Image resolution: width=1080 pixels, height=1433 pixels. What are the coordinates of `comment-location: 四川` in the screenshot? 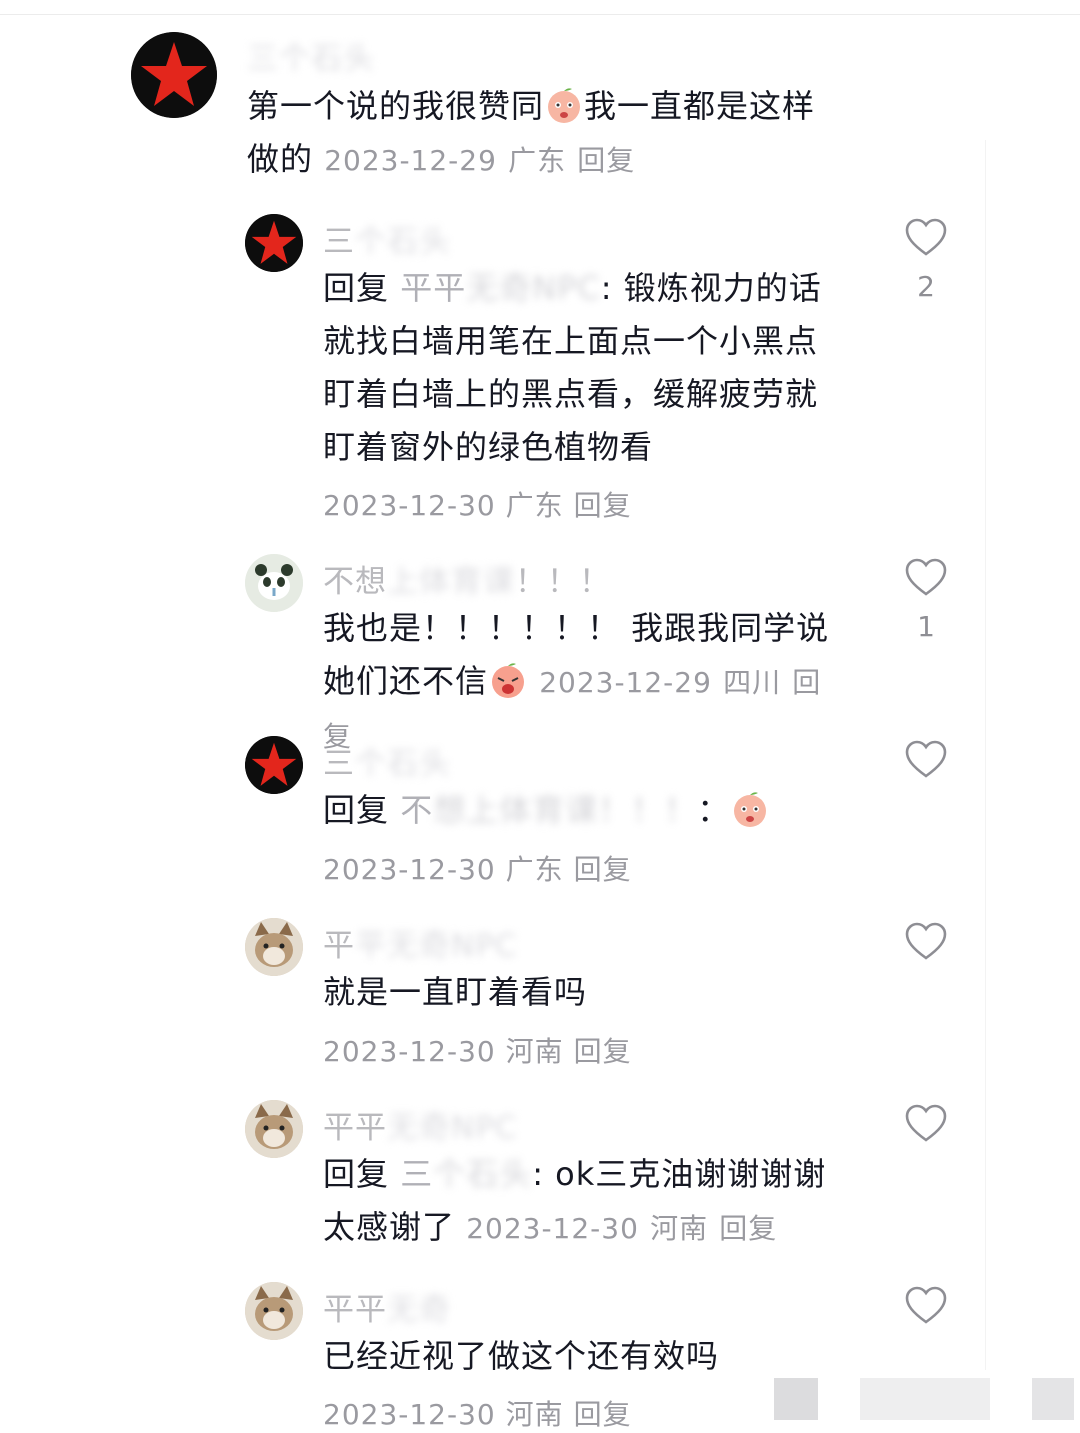 It's located at (752, 682).